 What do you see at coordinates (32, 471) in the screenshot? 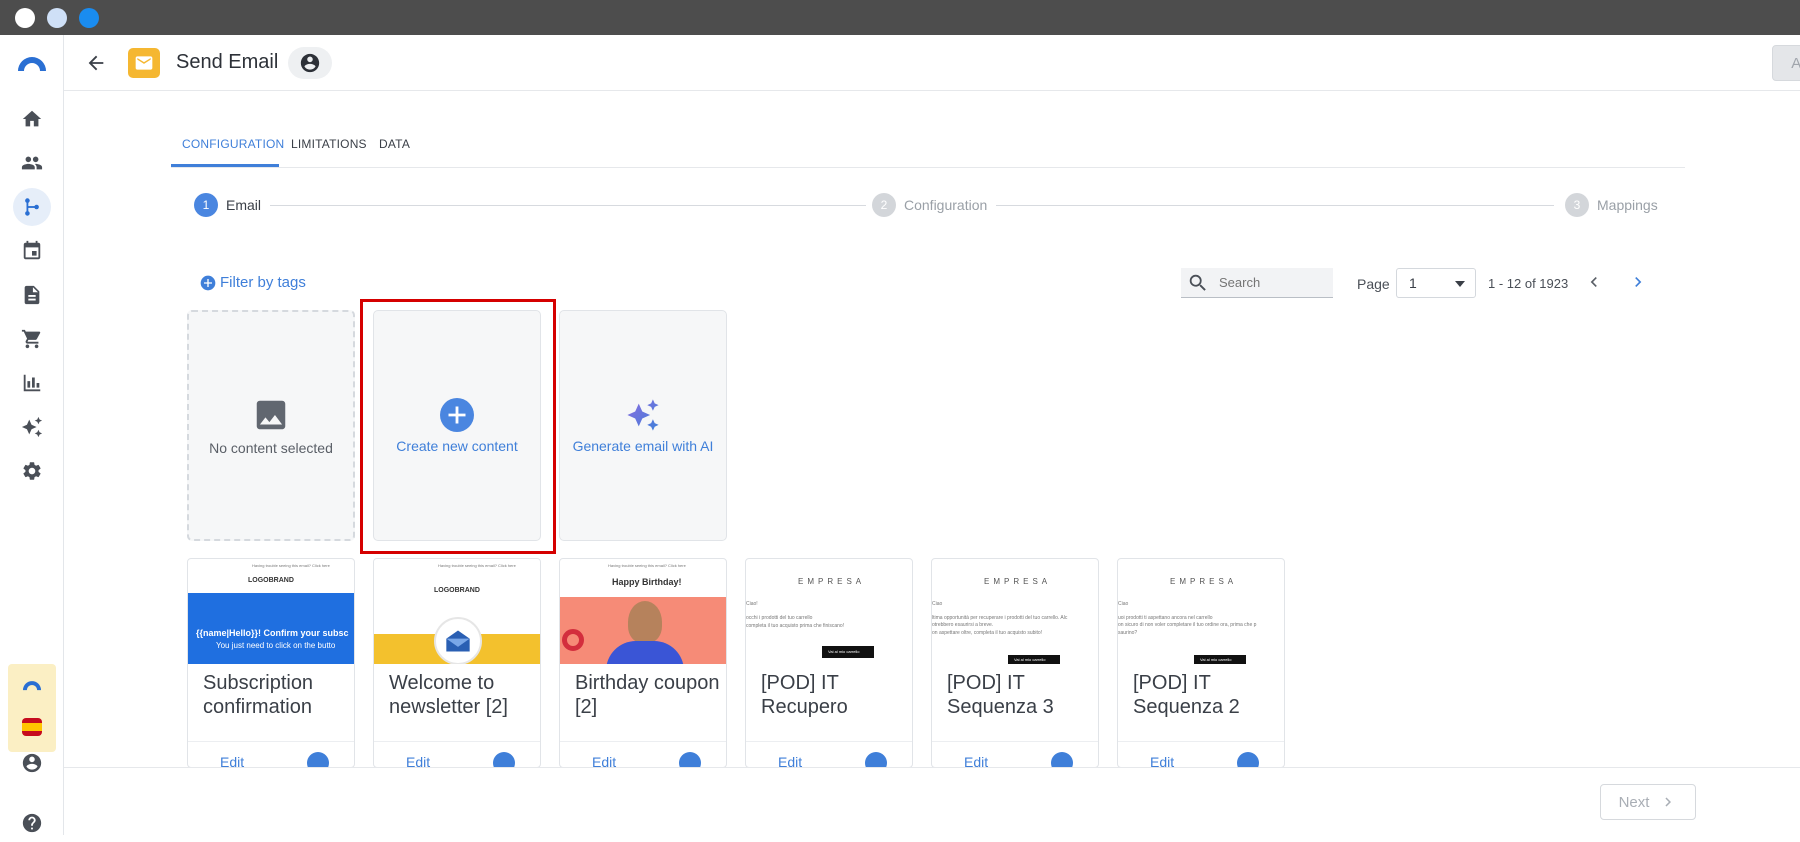
I see `sidebar-item-settings` at bounding box center [32, 471].